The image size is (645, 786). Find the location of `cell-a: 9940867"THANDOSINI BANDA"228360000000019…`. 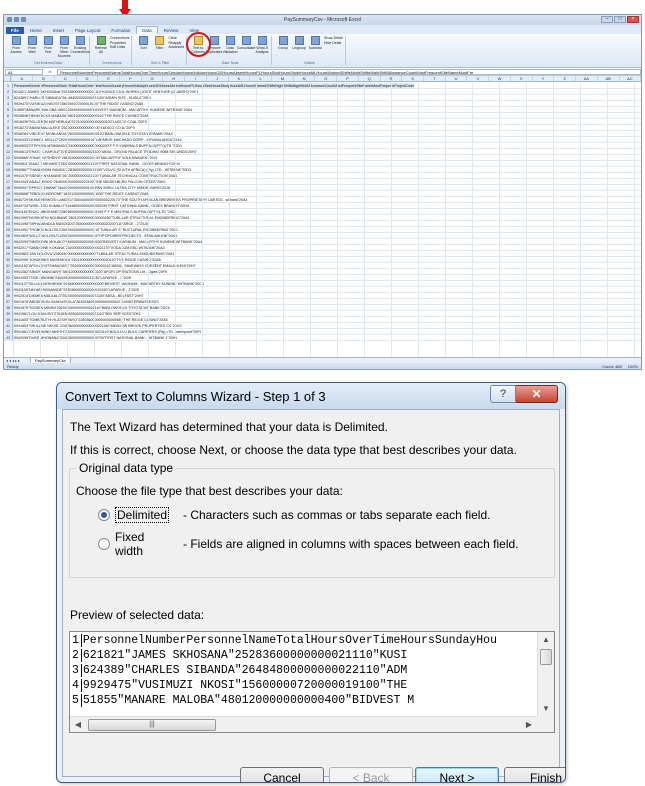

cell-a: 9940867"THANDOSINI BANDA"228360000000019… is located at coordinates (102, 169).